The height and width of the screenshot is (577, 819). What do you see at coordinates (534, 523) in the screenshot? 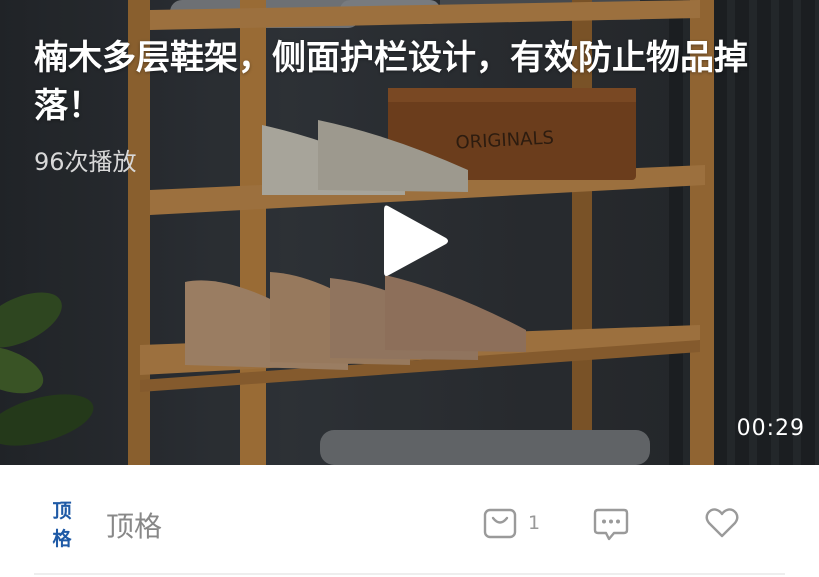
I see `cart-count: 1` at bounding box center [534, 523].